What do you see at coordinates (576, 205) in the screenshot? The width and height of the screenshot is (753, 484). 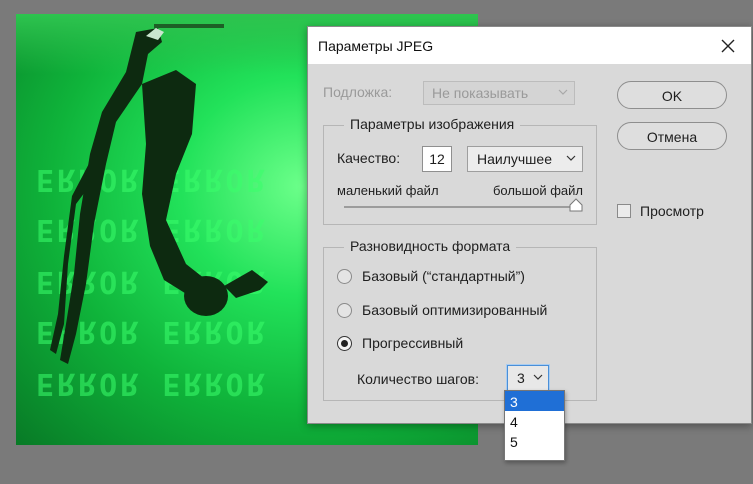 I see `quality-slider-thumb` at bounding box center [576, 205].